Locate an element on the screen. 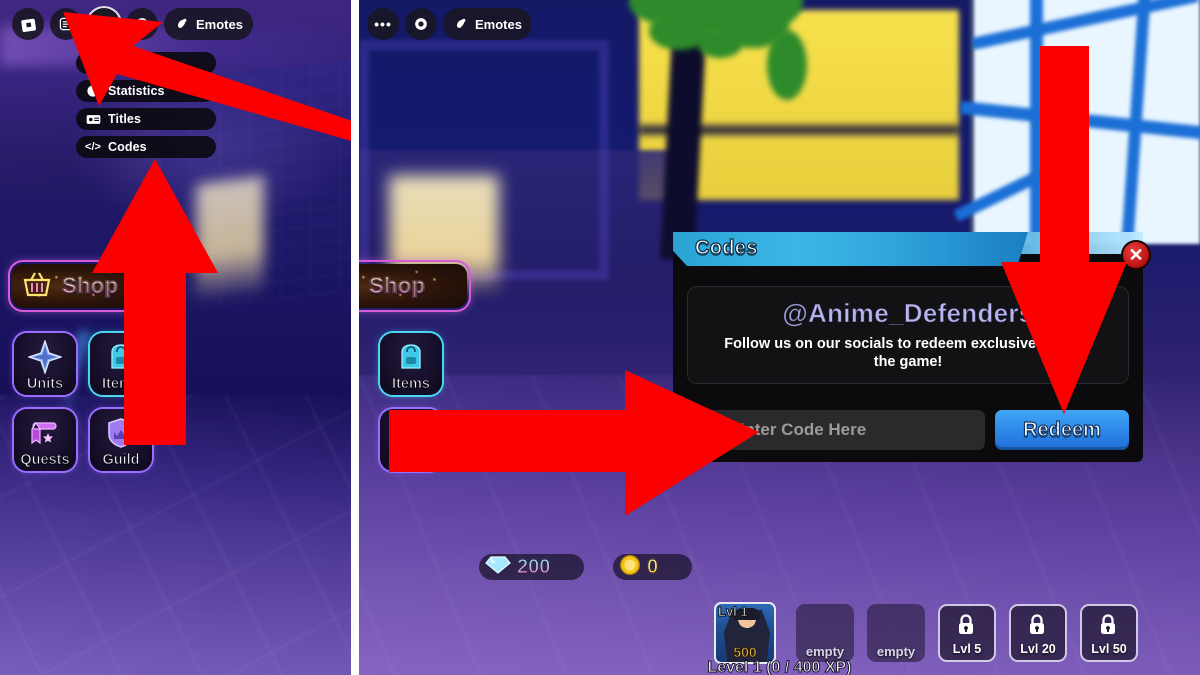 The height and width of the screenshot is (675, 1200). codes-dialog-header: Codes is located at coordinates (850, 249).